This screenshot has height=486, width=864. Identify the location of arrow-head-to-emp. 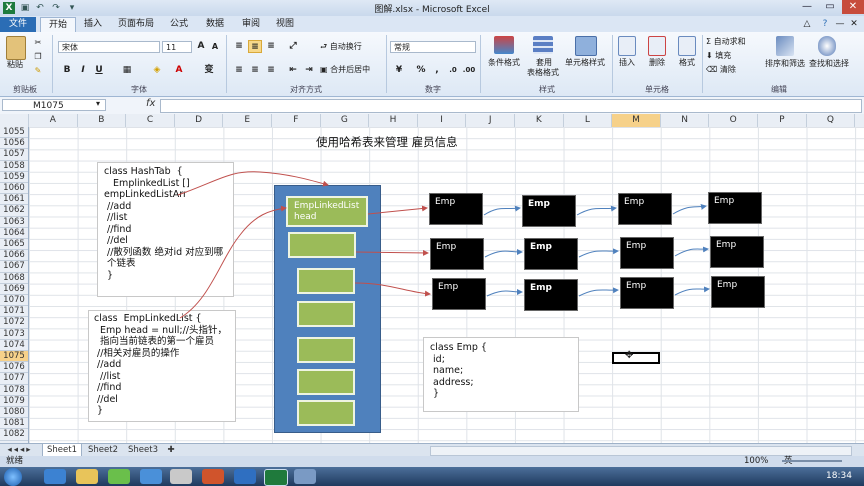
(397, 210).